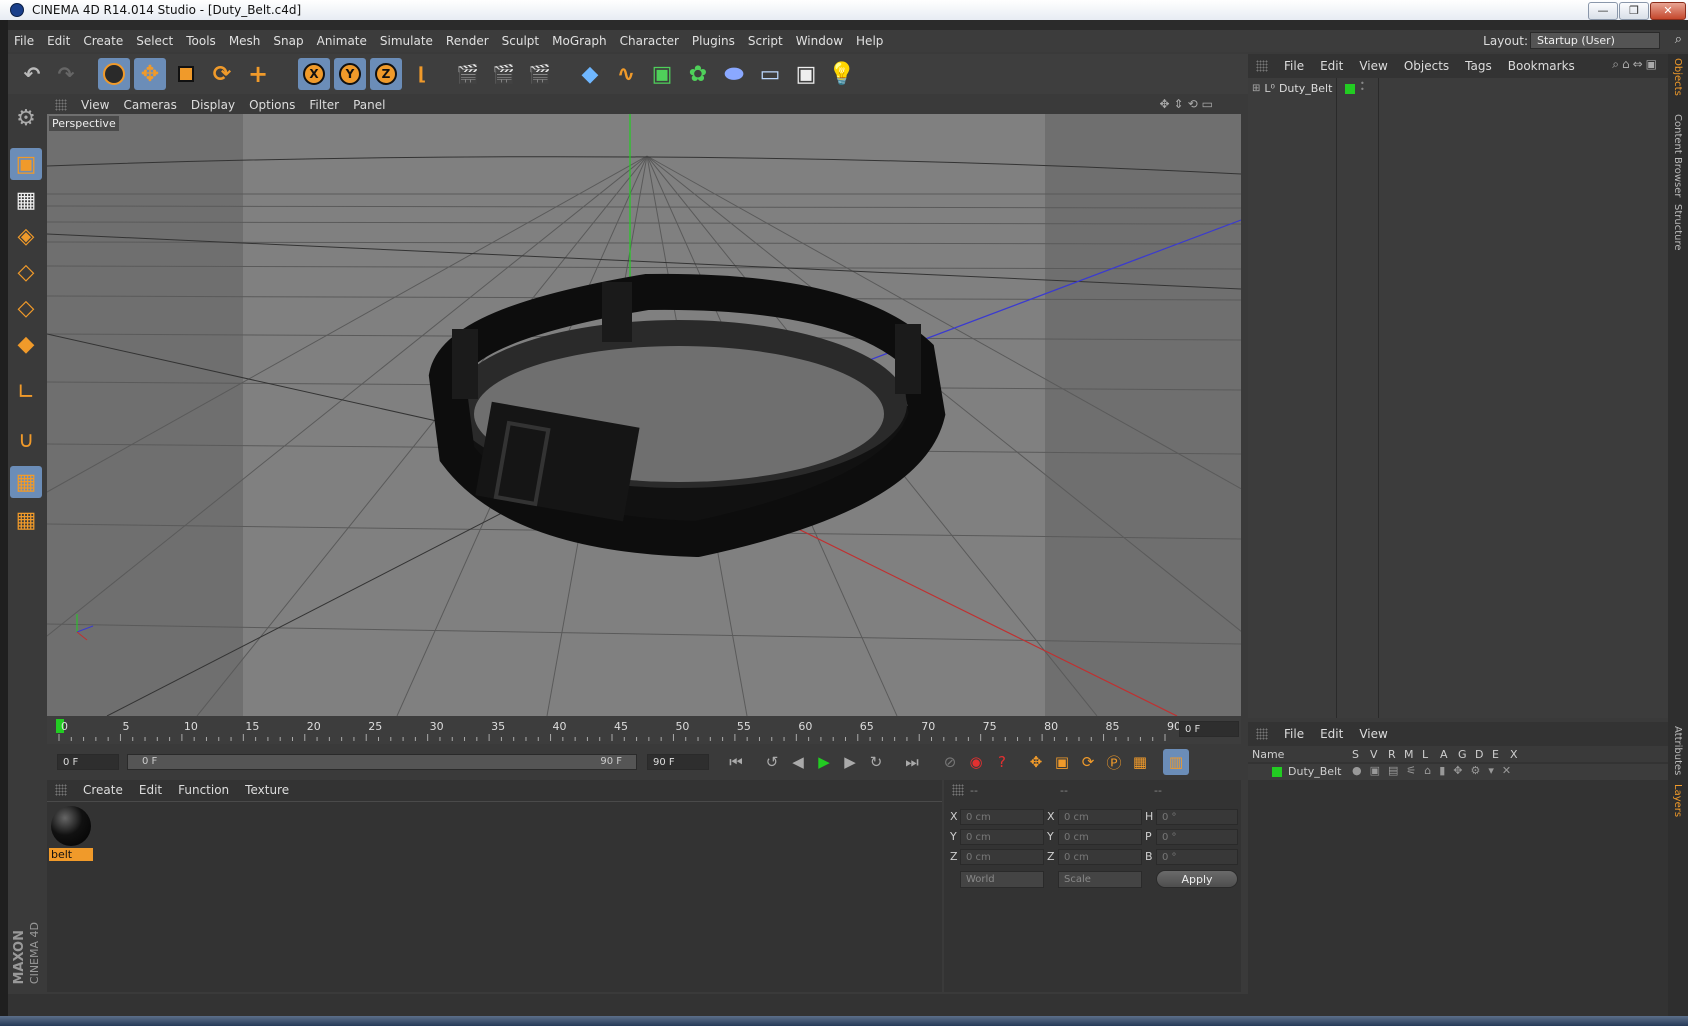 The height and width of the screenshot is (1026, 1688). What do you see at coordinates (504, 74) in the screenshot?
I see `render-picture-viewer-icon: 🎬` at bounding box center [504, 74].